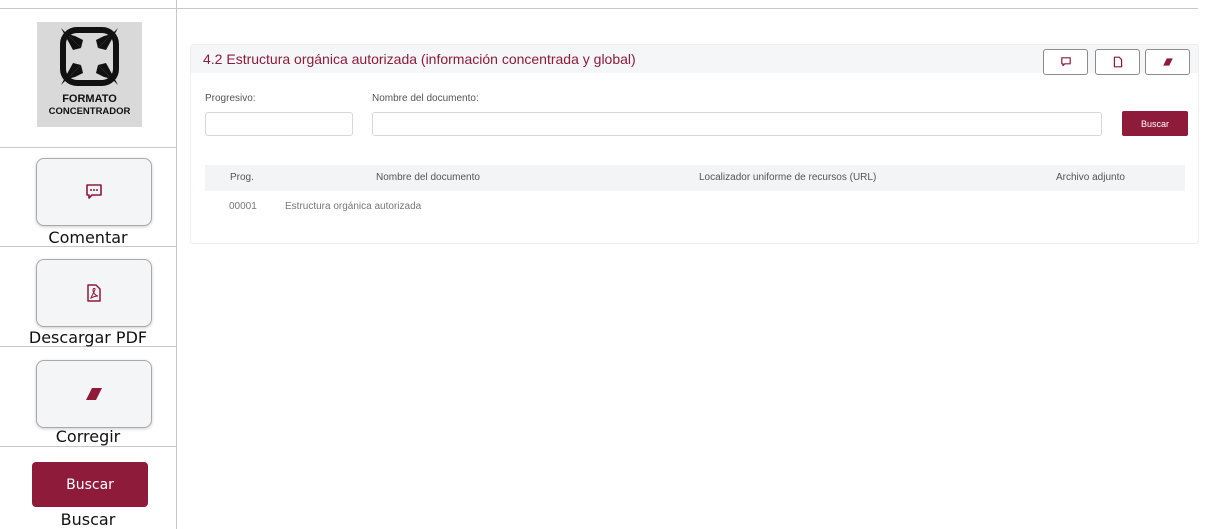 Image resolution: width=1212 pixels, height=529 pixels. Describe the element at coordinates (88, 519) in the screenshot. I see `sidebar-search-label: Buscar` at that location.